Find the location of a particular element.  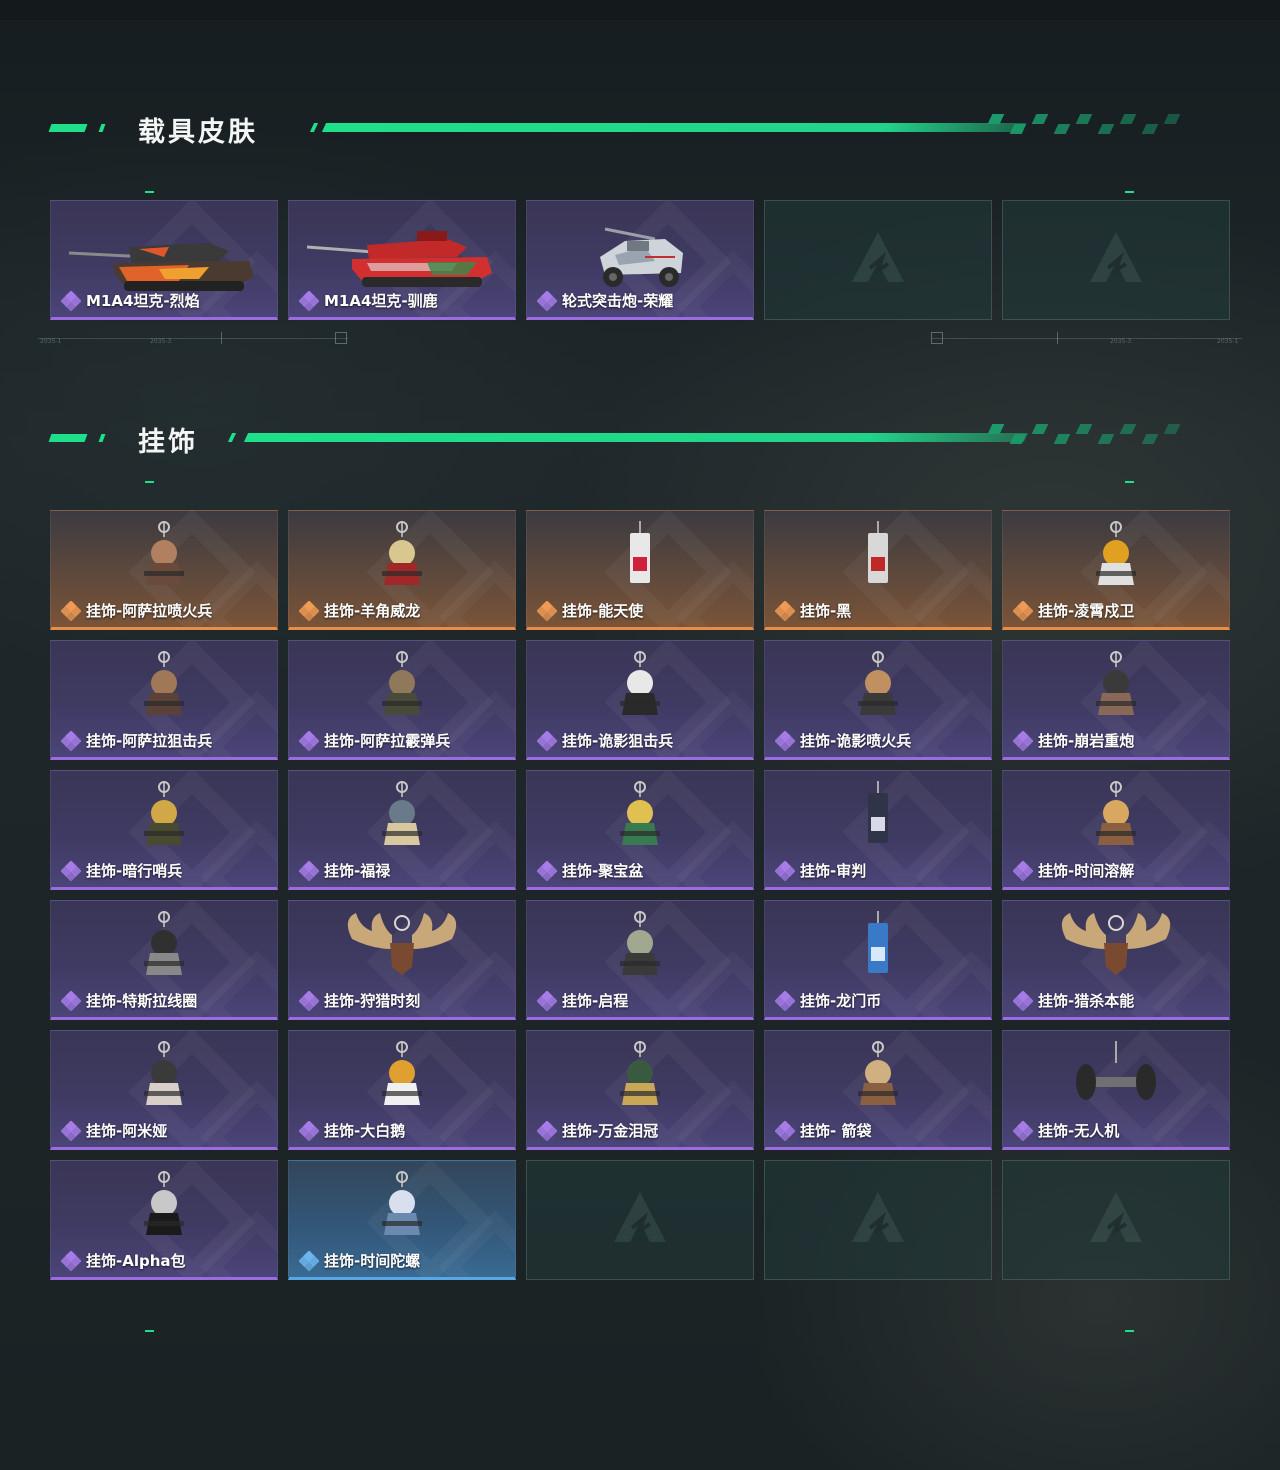

goose-charm-icon is located at coordinates (402, 1078).